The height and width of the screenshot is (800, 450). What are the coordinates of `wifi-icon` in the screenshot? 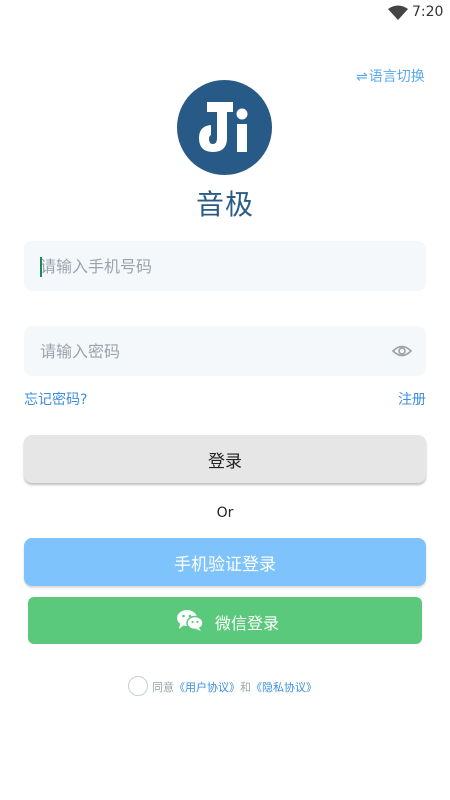 It's located at (398, 12).